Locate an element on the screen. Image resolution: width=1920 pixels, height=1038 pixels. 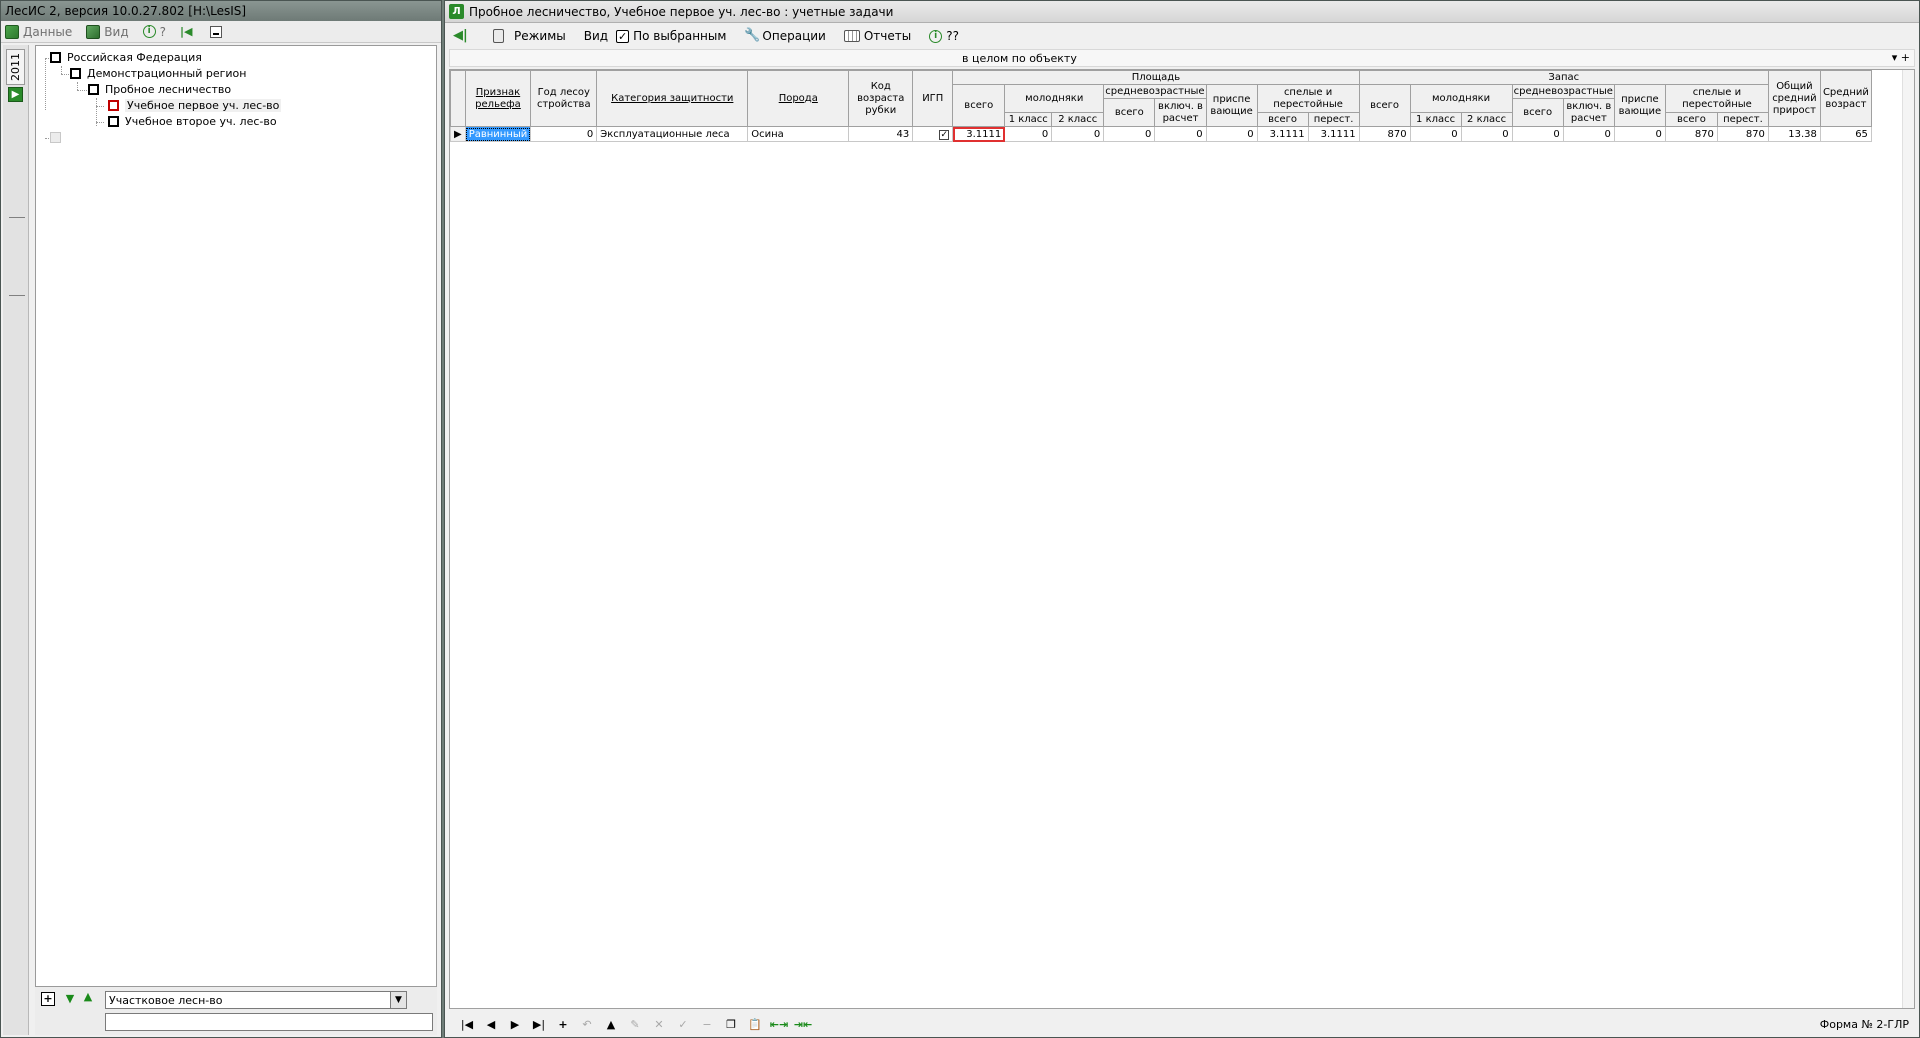
menu-reports: Отчеты is located at coordinates (877, 36).